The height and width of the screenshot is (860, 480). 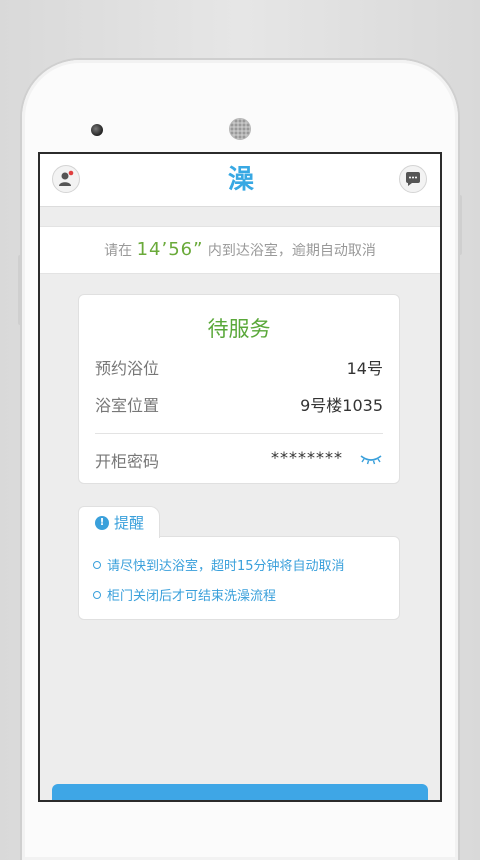 I want to click on card-divider, so click(x=239, y=433).